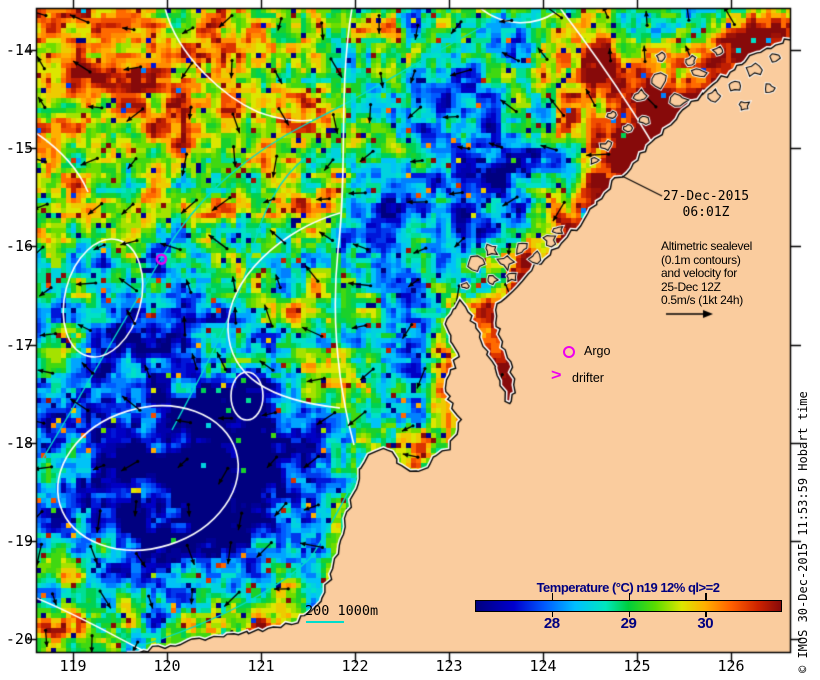 The image size is (820, 680). Describe the element at coordinates (19, 442) in the screenshot. I see `y-tick-label: -18` at that location.